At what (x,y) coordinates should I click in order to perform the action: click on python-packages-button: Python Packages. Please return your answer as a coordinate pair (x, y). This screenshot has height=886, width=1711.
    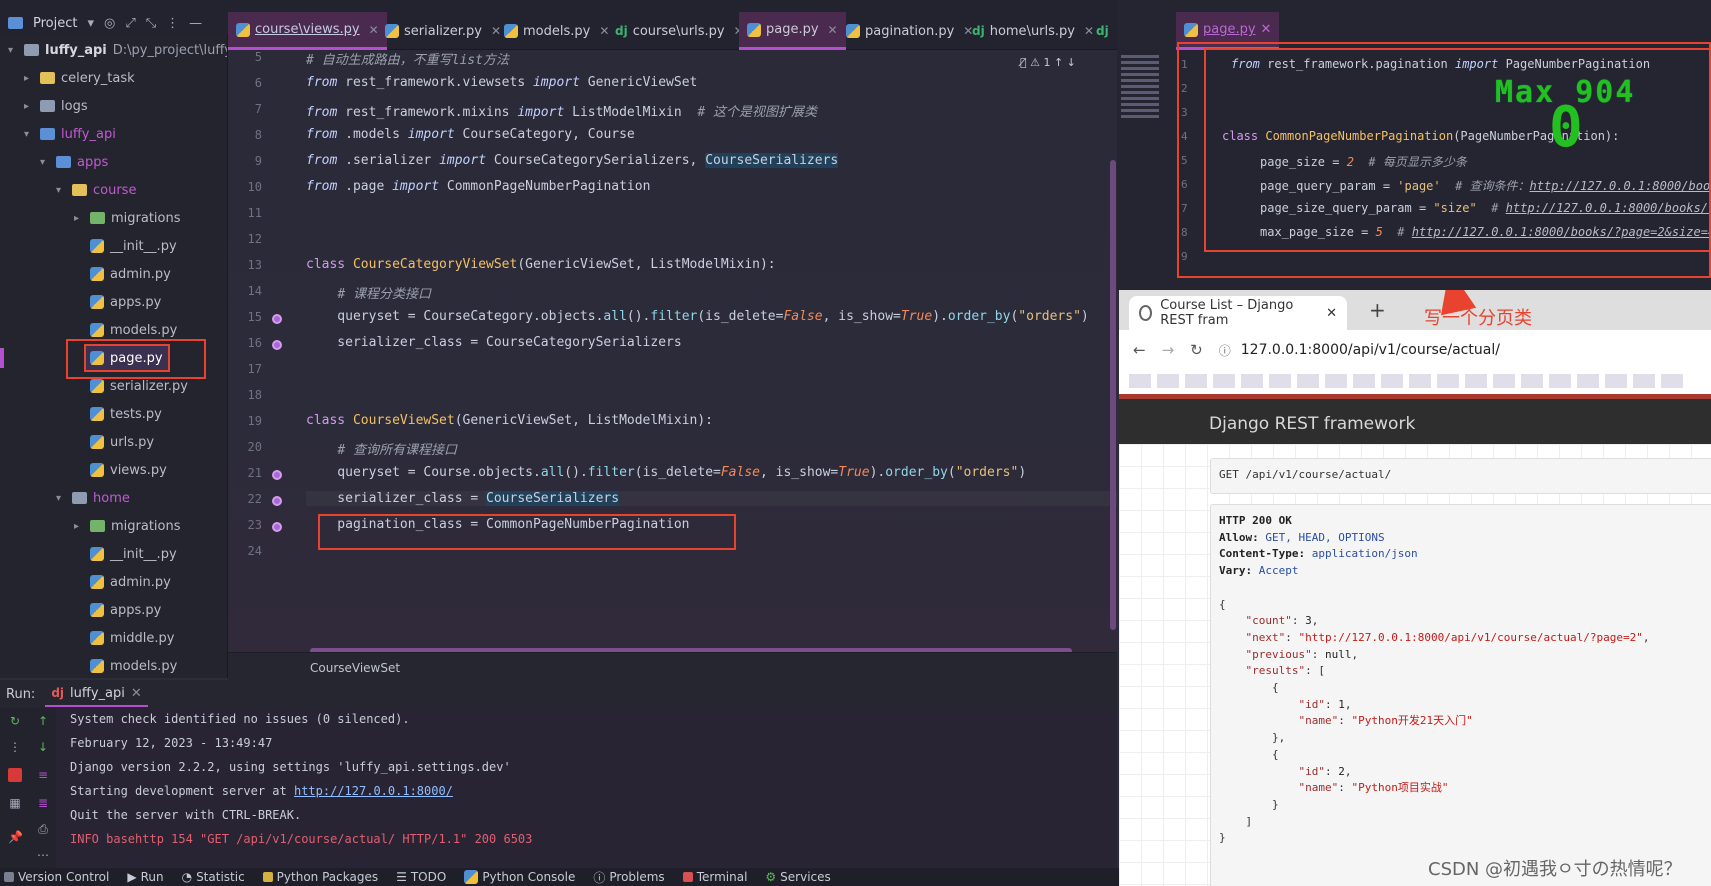
    Looking at the image, I should click on (320, 877).